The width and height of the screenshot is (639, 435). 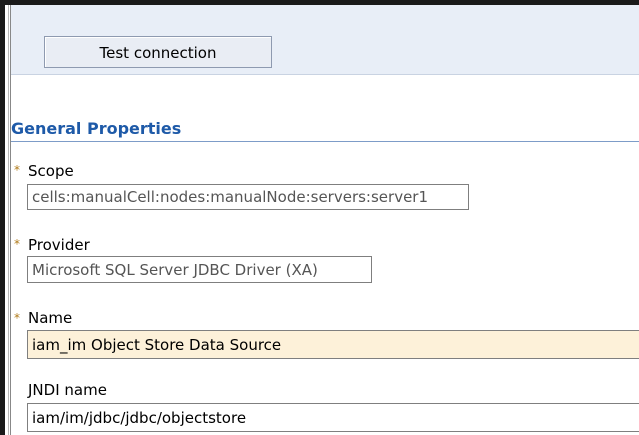 What do you see at coordinates (333, 417) in the screenshot?
I see `jndi-name-input` at bounding box center [333, 417].